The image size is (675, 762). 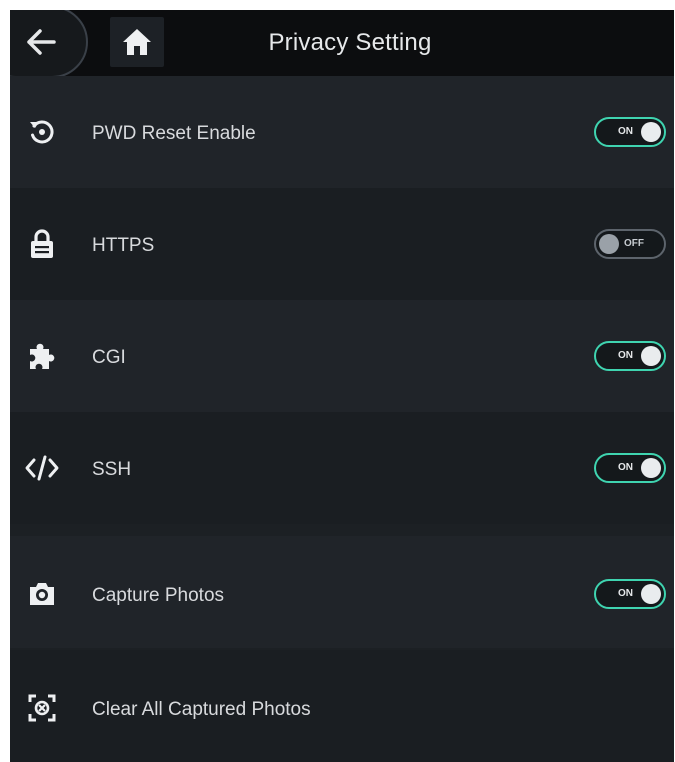 I want to click on https-toggle: OFF, so click(x=630, y=244).